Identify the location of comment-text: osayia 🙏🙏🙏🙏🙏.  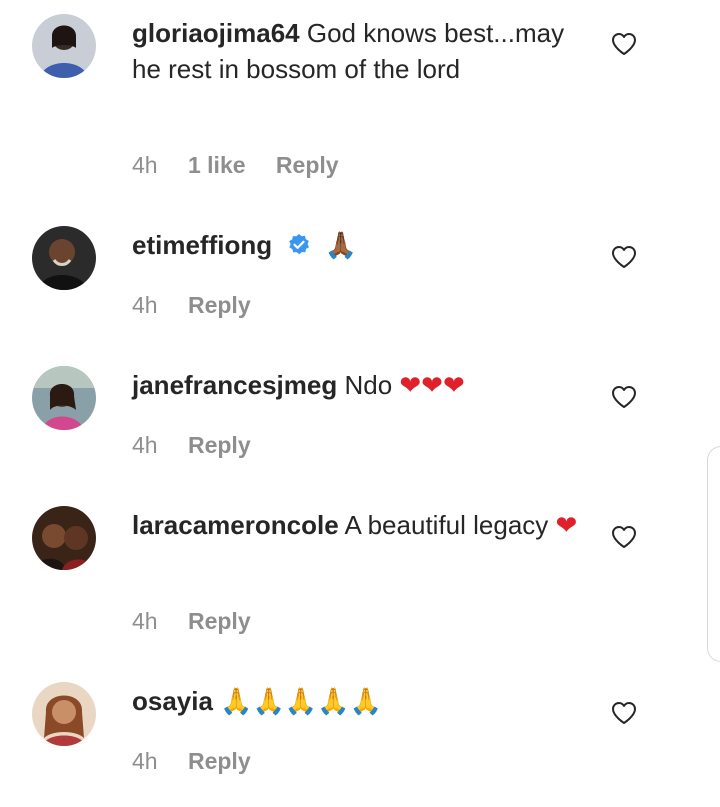
(357, 701).